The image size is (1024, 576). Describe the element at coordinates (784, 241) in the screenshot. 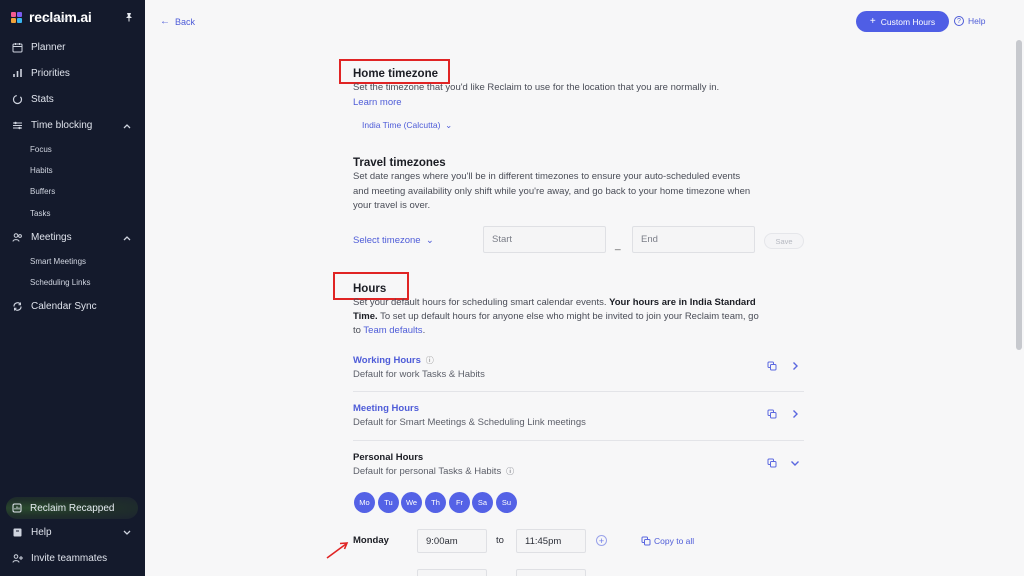

I see `save-travel-button: Save` at that location.